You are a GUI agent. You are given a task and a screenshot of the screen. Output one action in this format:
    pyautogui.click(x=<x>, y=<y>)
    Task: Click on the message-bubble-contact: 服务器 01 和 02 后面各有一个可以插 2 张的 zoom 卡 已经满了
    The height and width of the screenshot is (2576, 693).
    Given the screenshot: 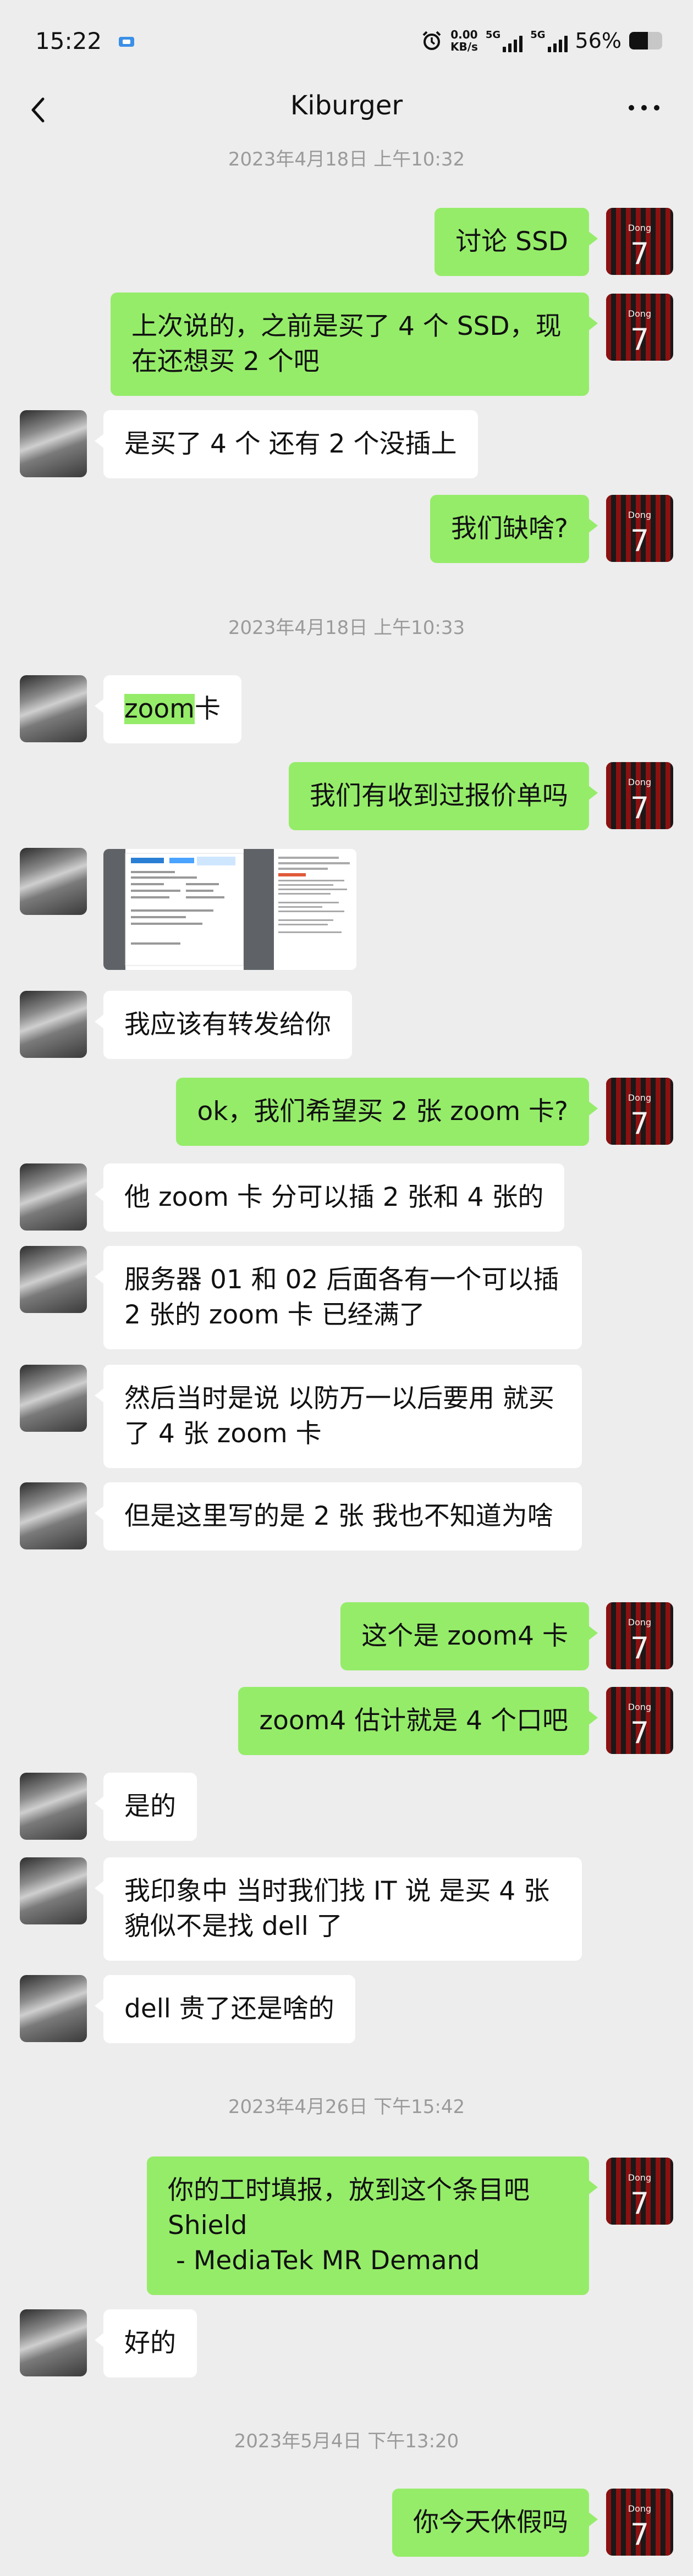 What is the action you would take?
    pyautogui.click(x=338, y=1297)
    